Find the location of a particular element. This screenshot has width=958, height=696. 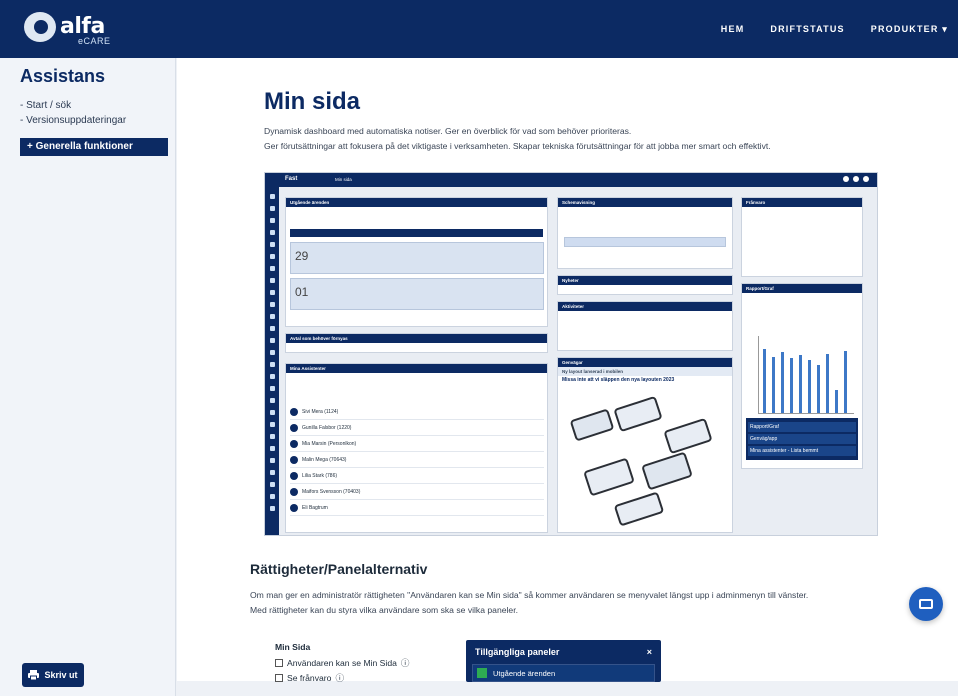

dashboard-page-name: Min sida is located at coordinates (343, 179).